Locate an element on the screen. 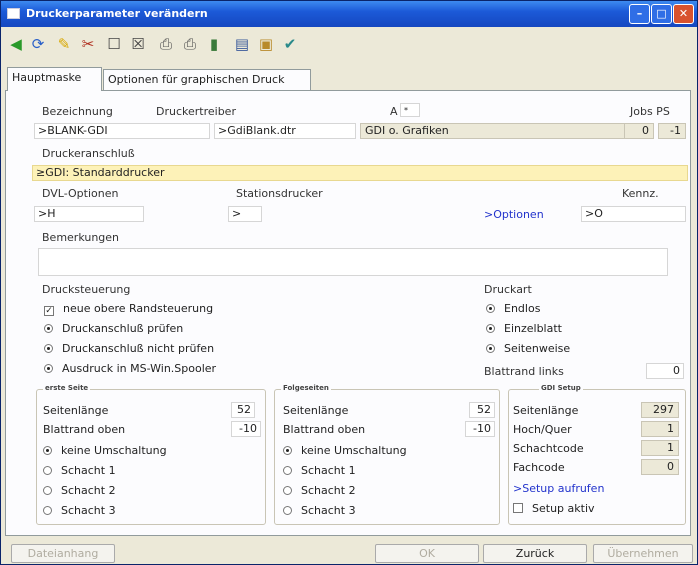 This screenshot has height=565, width=698. bemerkungen-textarea is located at coordinates (353, 262).